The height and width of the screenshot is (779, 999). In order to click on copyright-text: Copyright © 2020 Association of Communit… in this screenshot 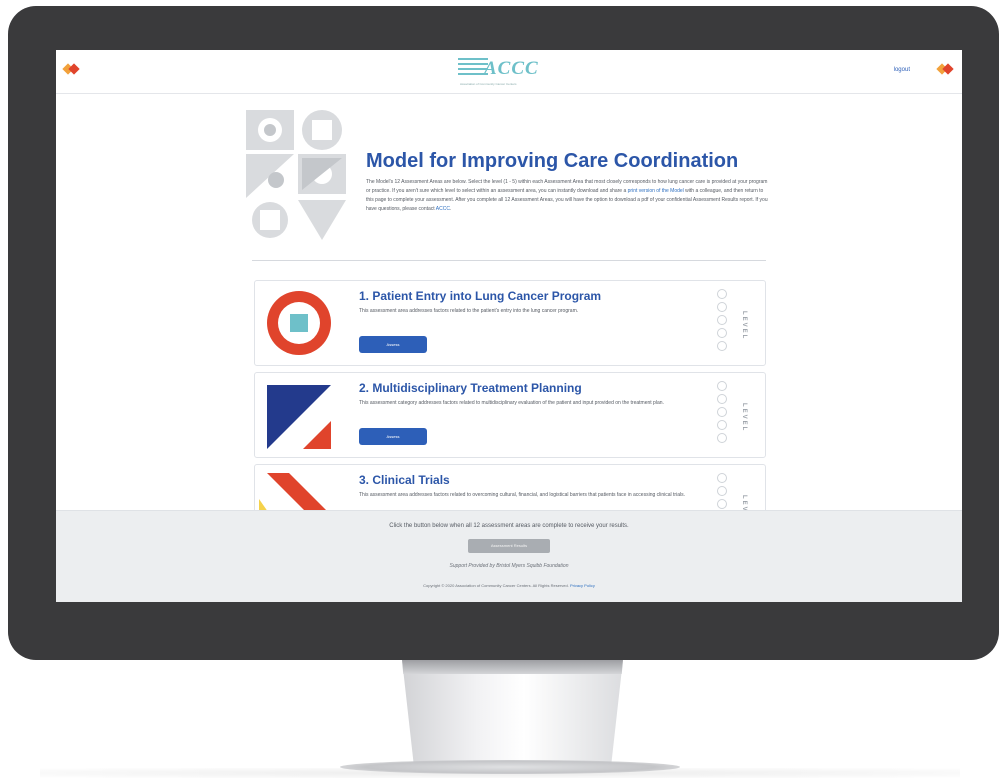, I will do `click(496, 585)`.